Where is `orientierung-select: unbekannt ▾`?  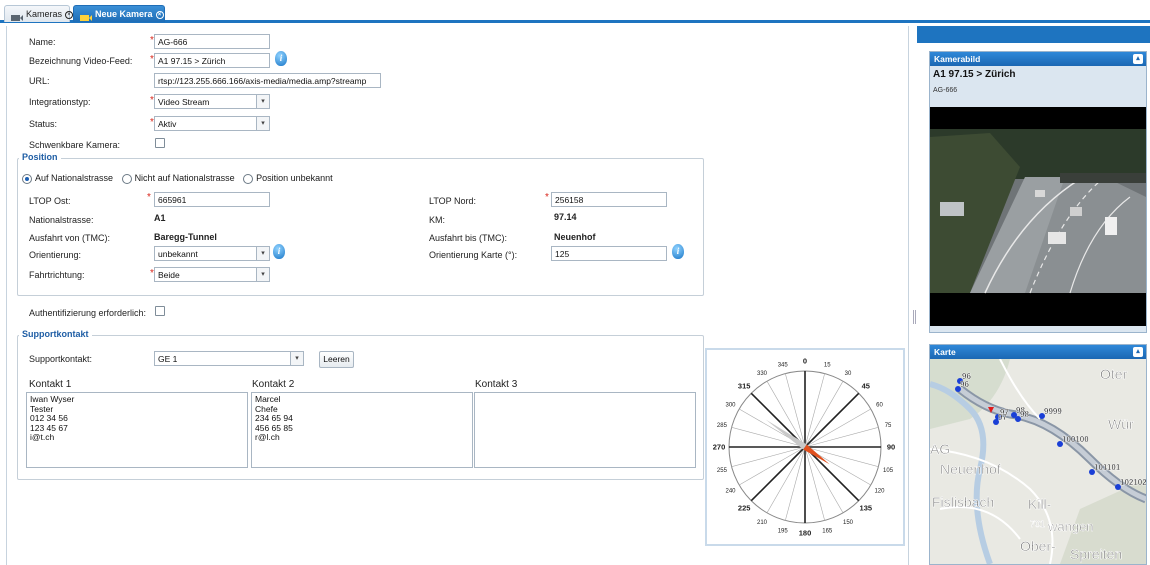
orientierung-select: unbekannt ▾ is located at coordinates (212, 253).